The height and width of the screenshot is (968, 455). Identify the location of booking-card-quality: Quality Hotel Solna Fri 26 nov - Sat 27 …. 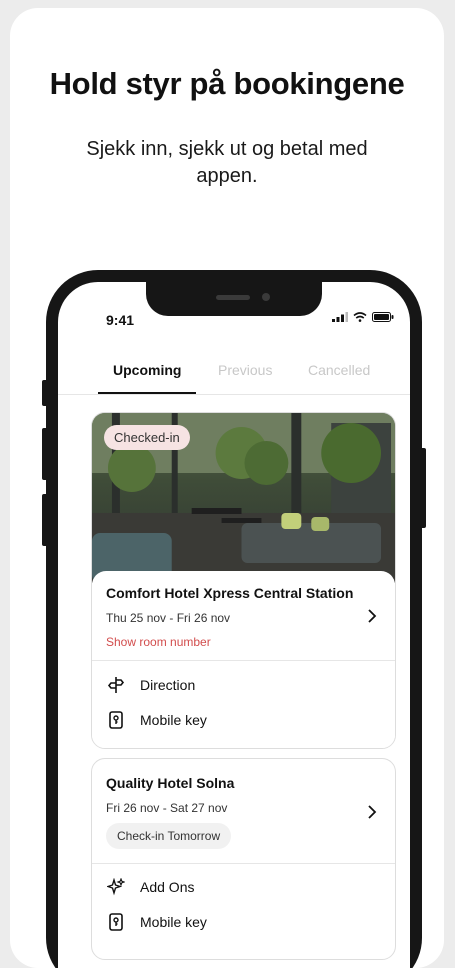
(243, 859).